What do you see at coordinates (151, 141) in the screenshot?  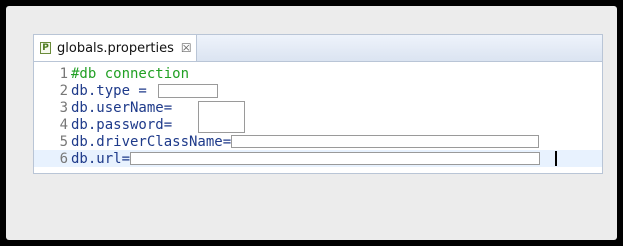 I see `key-db-driverclassname: db.driverClassName=` at bounding box center [151, 141].